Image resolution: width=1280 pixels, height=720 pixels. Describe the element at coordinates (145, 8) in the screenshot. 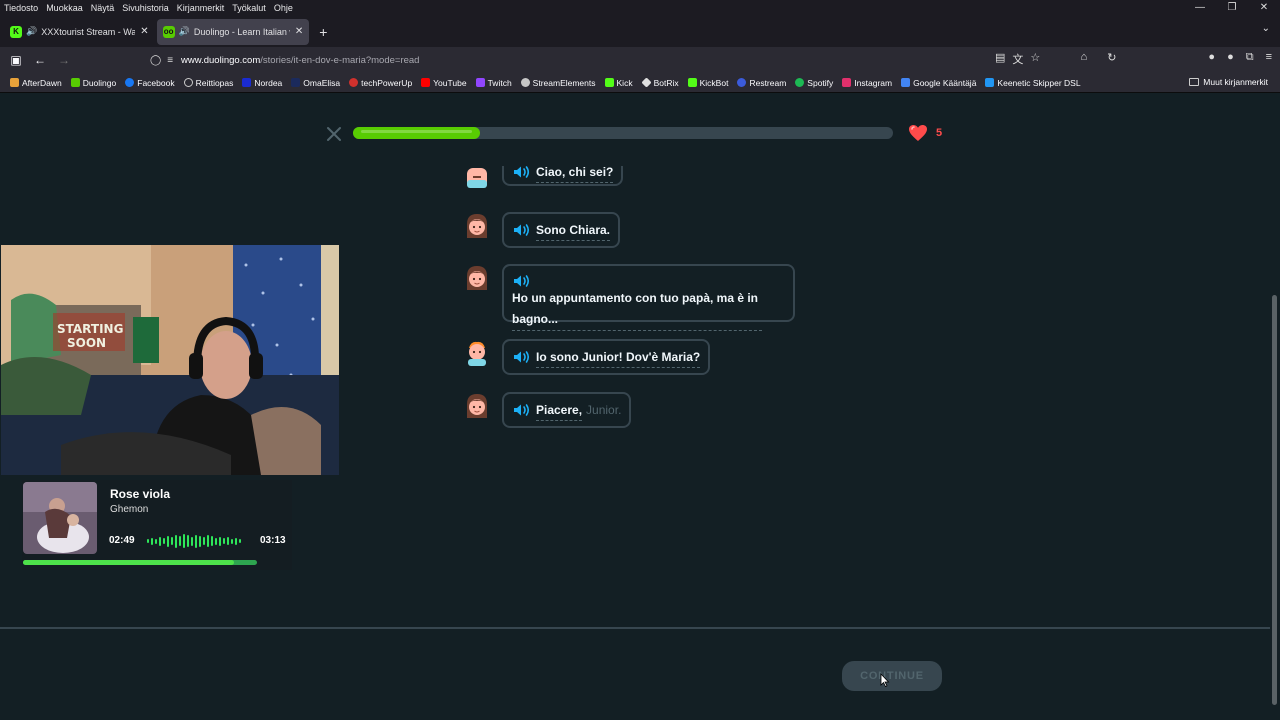

I see `menu-history: Sivuhistoria` at that location.